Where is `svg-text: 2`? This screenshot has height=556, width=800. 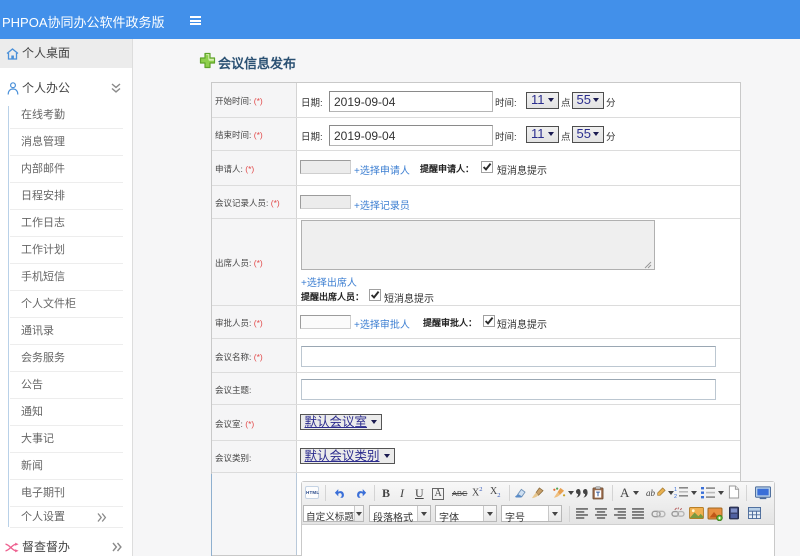 svg-text: 2 is located at coordinates (675, 496).